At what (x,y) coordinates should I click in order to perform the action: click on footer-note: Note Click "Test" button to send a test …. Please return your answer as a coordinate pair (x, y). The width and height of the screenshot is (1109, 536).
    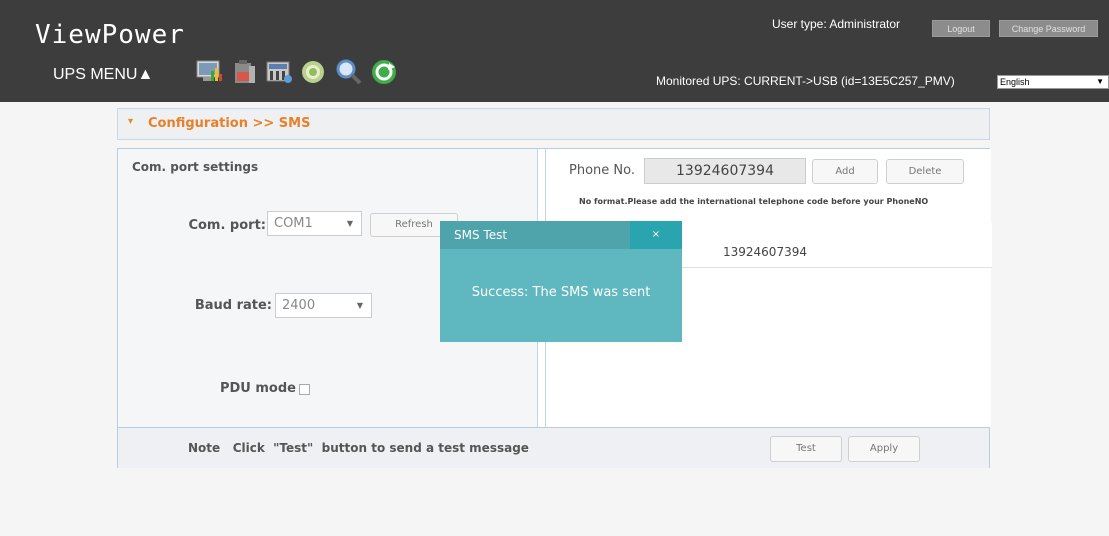
    Looking at the image, I should click on (358, 448).